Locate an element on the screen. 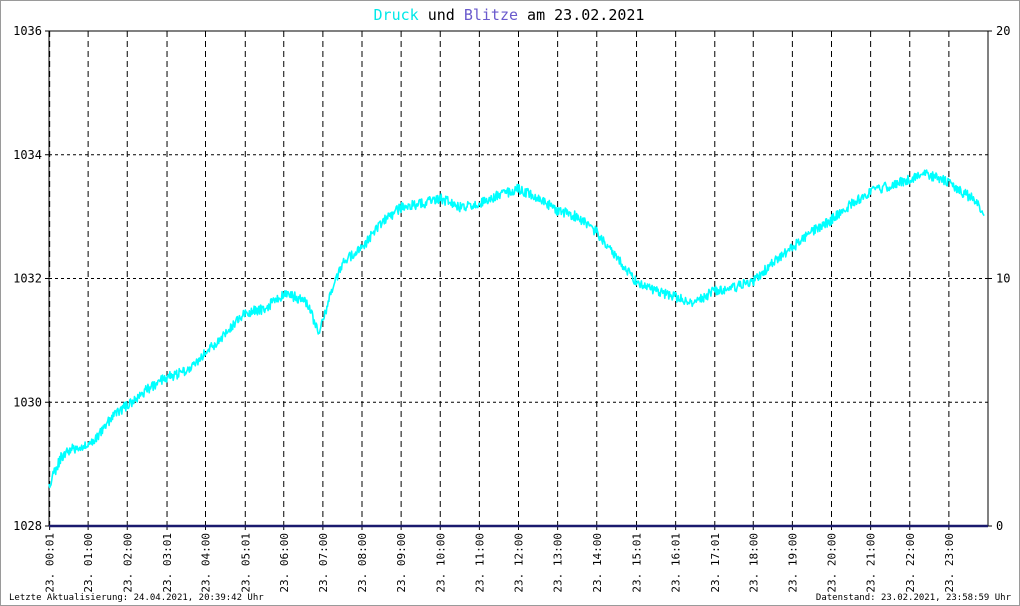  x-tick-label: 23. 12:00 is located at coordinates (519, 563).